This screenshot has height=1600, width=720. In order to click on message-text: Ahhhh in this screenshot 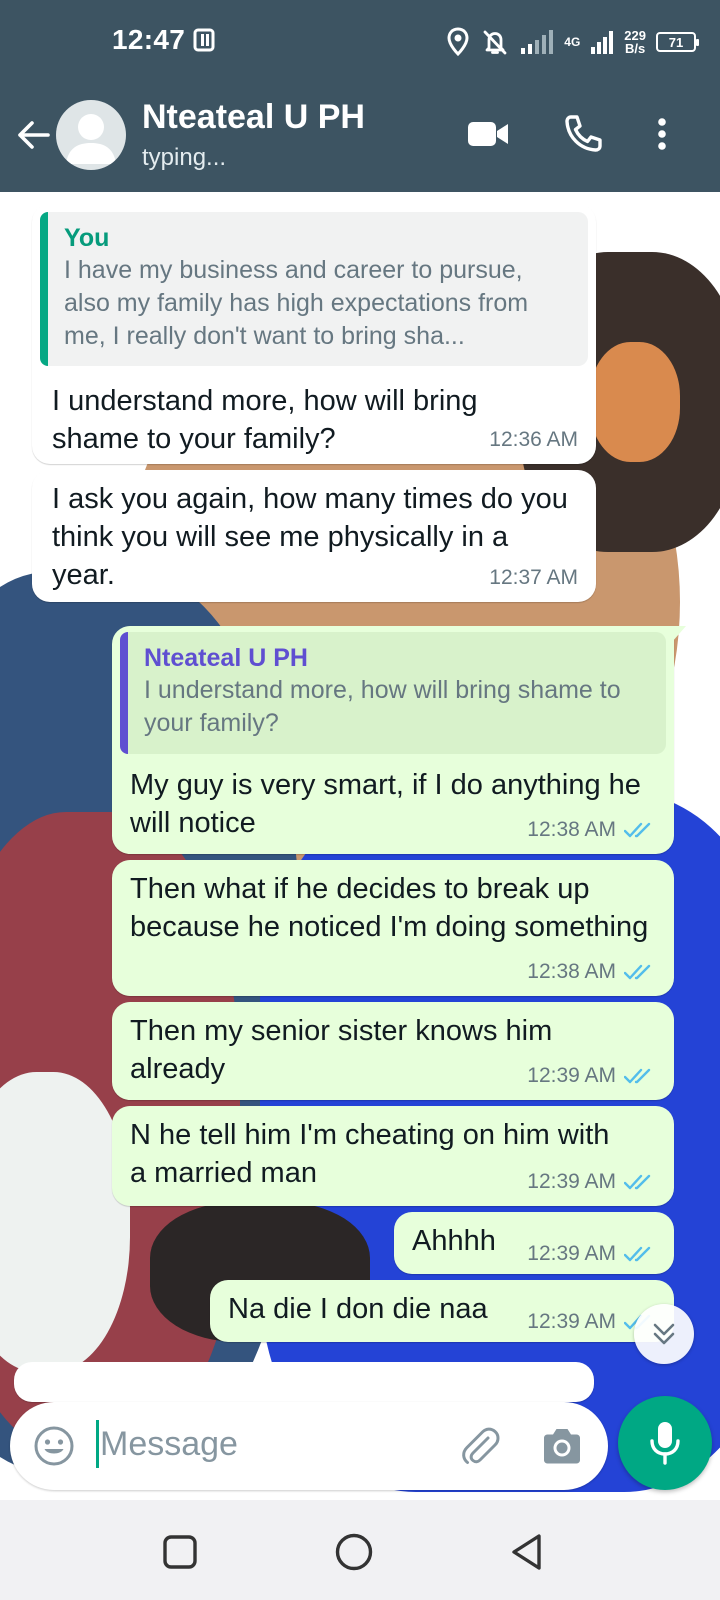, I will do `click(454, 1241)`.